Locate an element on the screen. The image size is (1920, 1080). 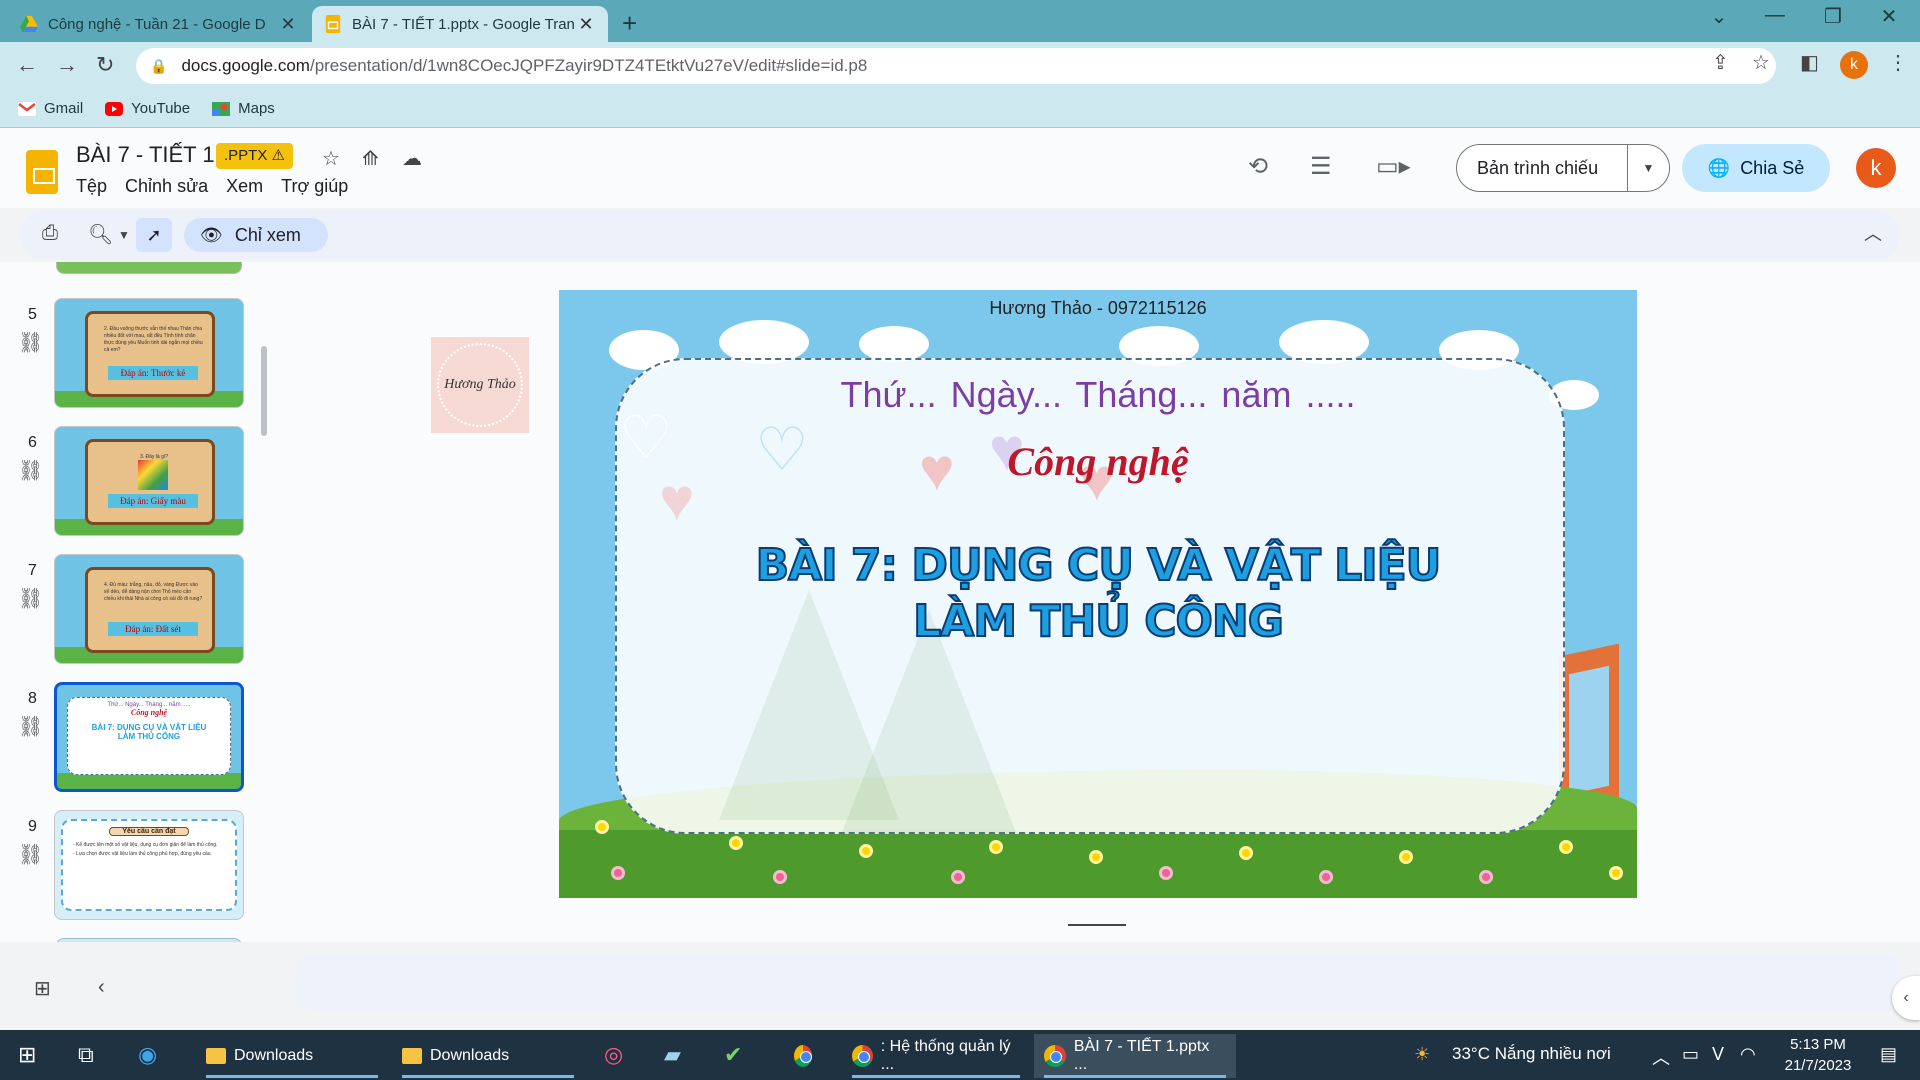
notes-app-icon: ▰ is located at coordinates (672, 1055).